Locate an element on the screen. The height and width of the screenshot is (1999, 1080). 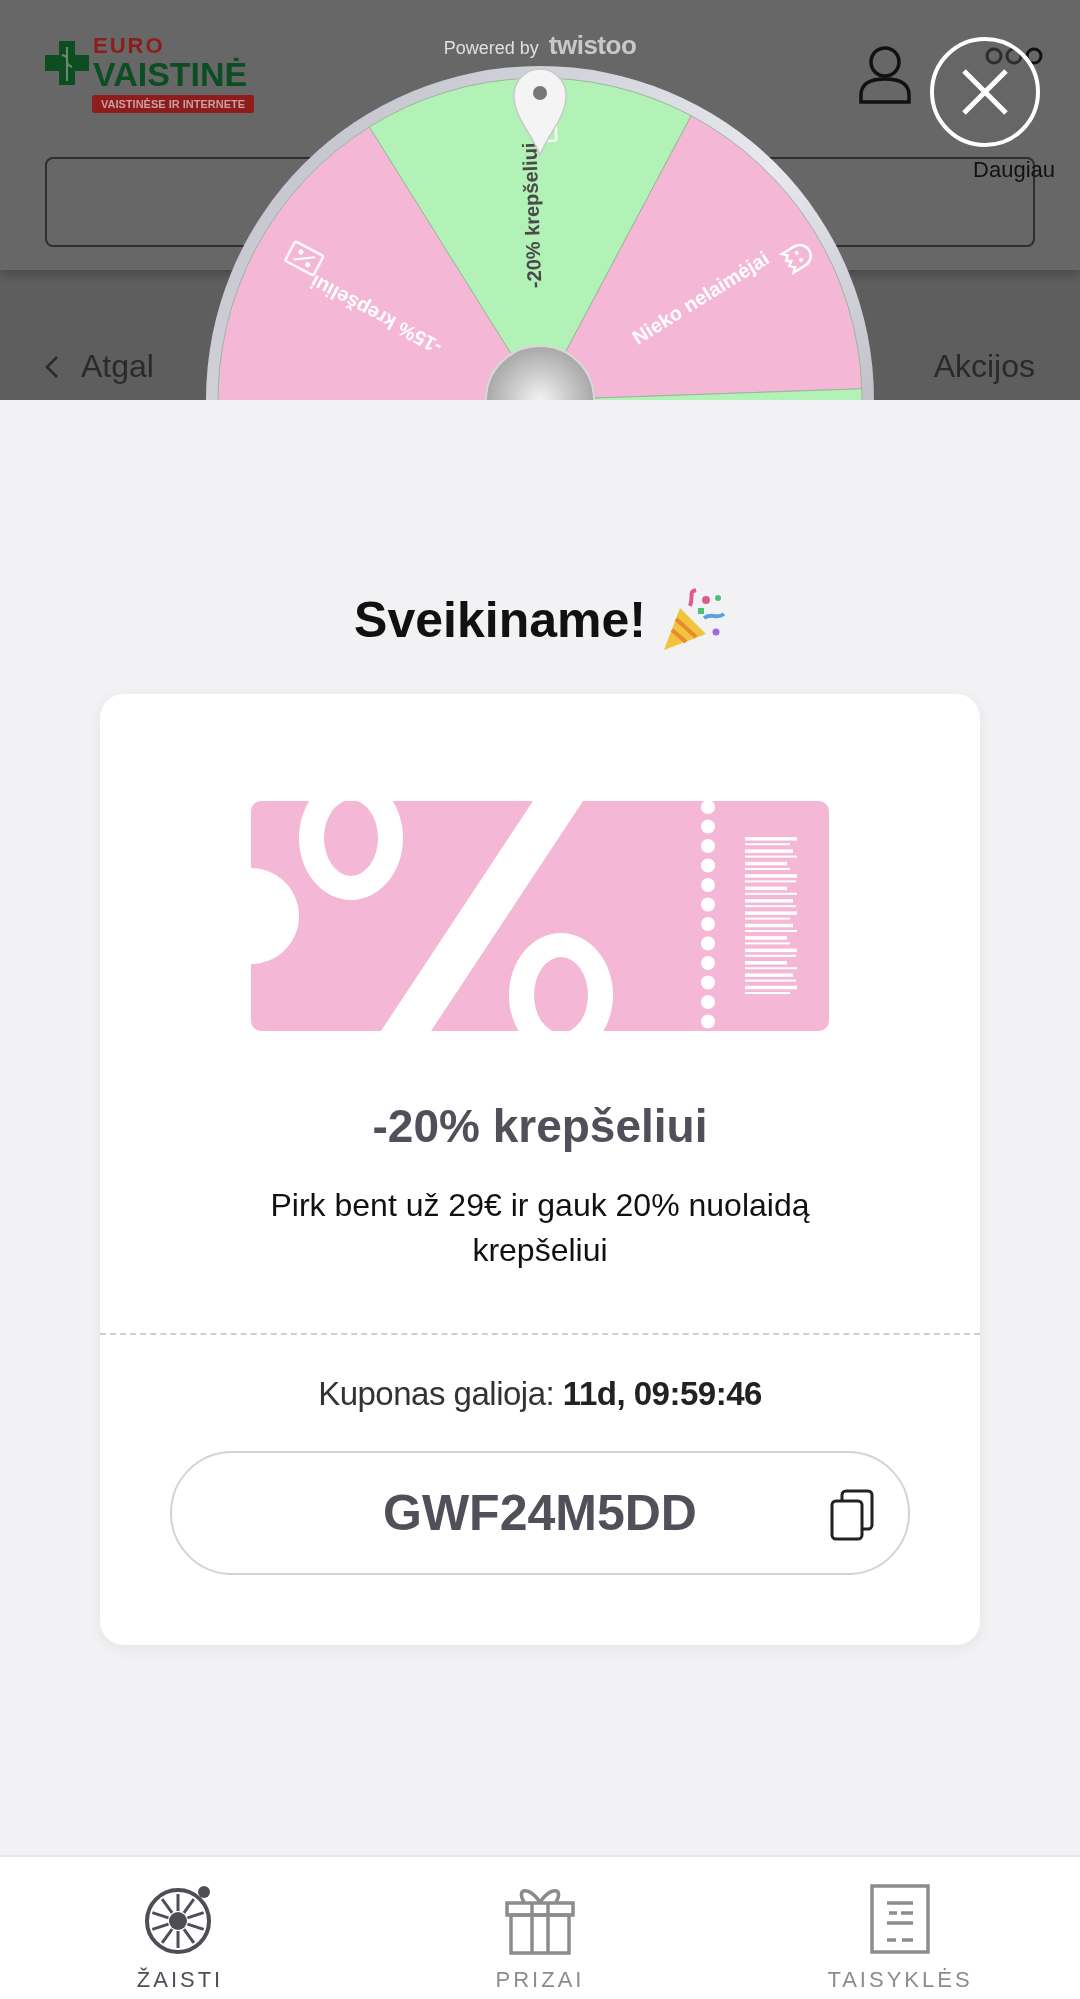
logo-text: VAISTINĖ is located at coordinates (170, 74).